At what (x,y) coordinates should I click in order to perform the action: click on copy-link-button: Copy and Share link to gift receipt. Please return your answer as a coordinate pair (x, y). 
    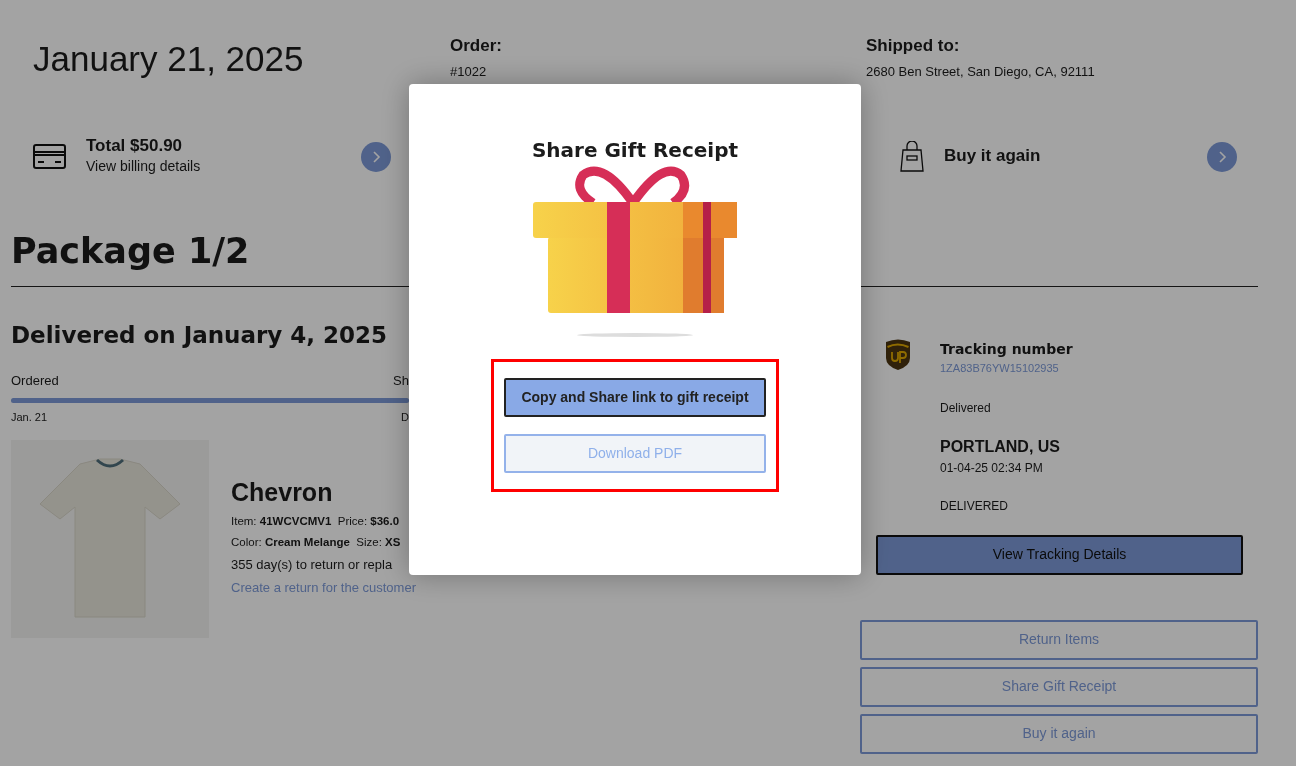
    Looking at the image, I should click on (635, 397).